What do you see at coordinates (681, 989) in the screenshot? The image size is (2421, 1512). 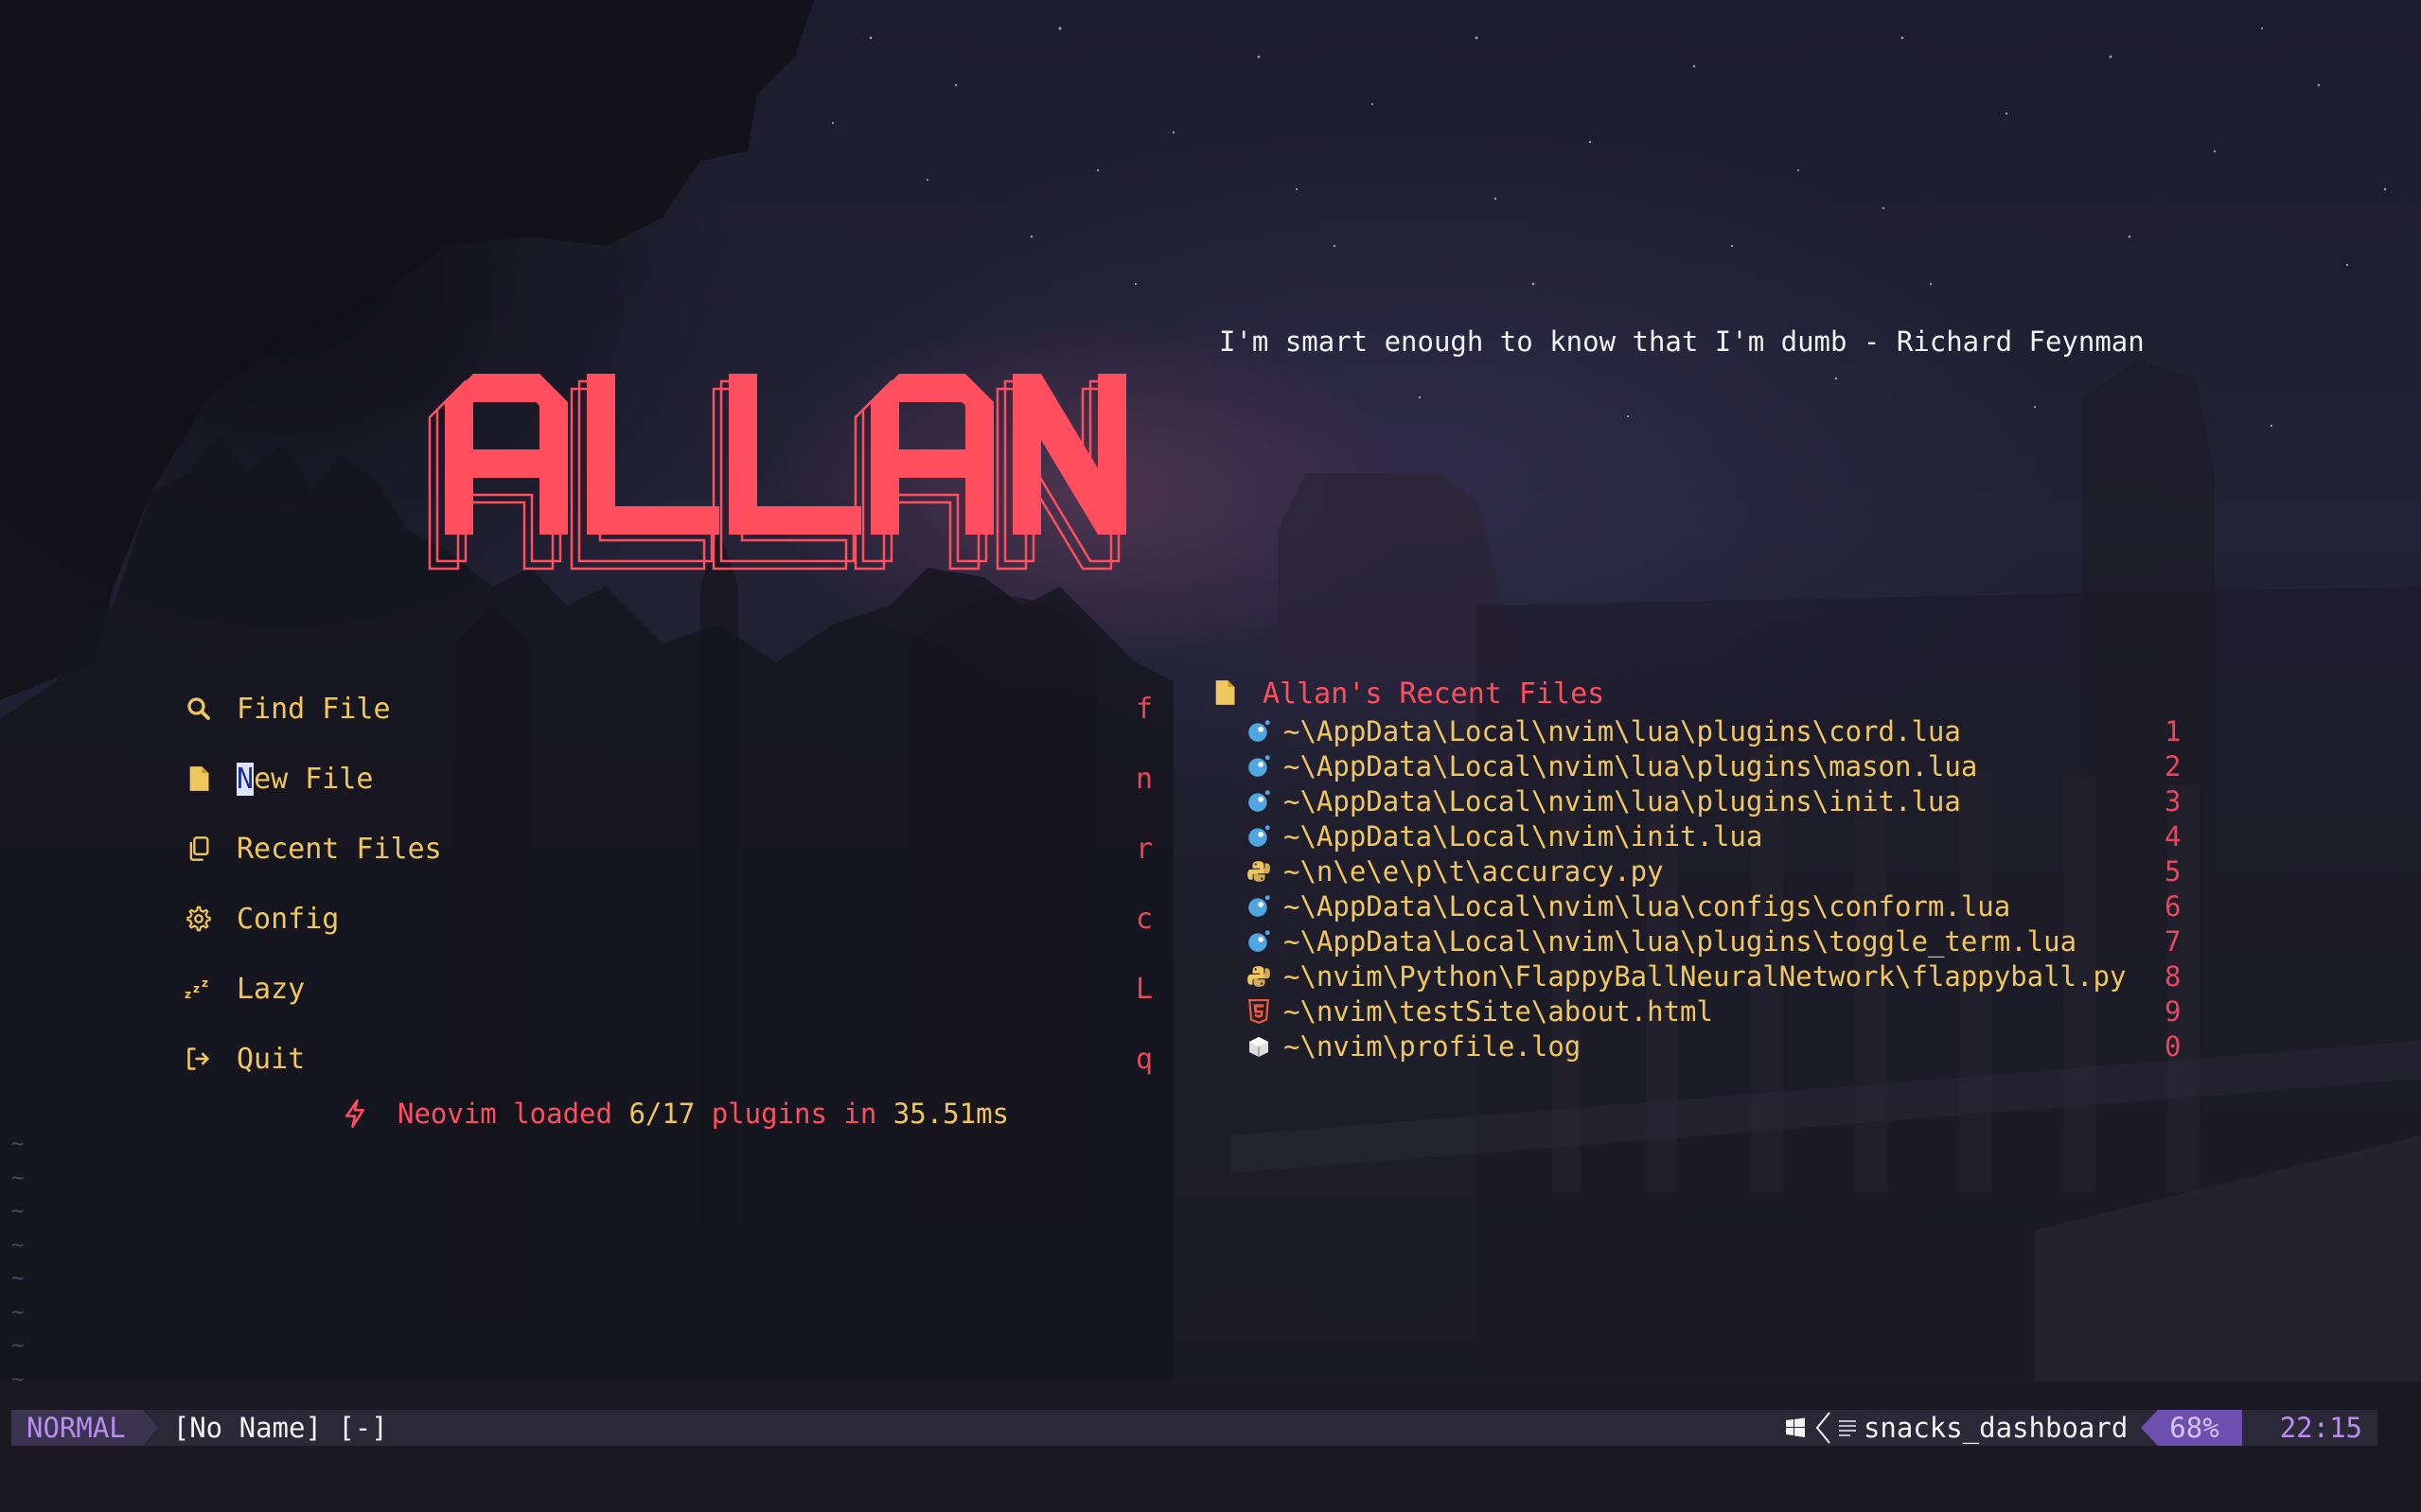 I see `menu-item-lazy: zzz Lazy L` at bounding box center [681, 989].